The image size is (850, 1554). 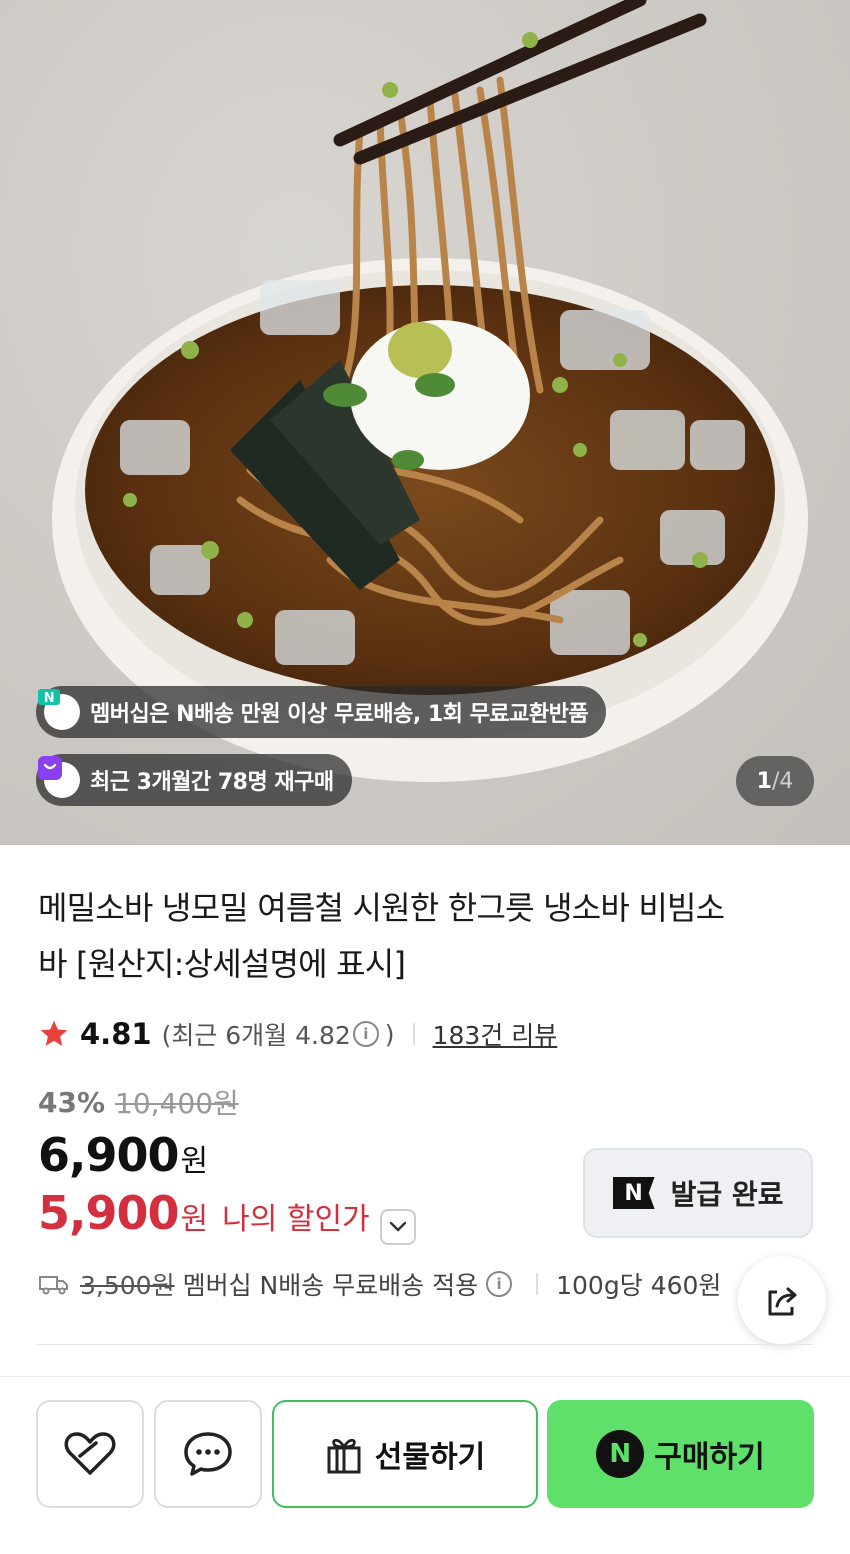 I want to click on buy-button: N 구매하기, so click(x=680, y=1454).